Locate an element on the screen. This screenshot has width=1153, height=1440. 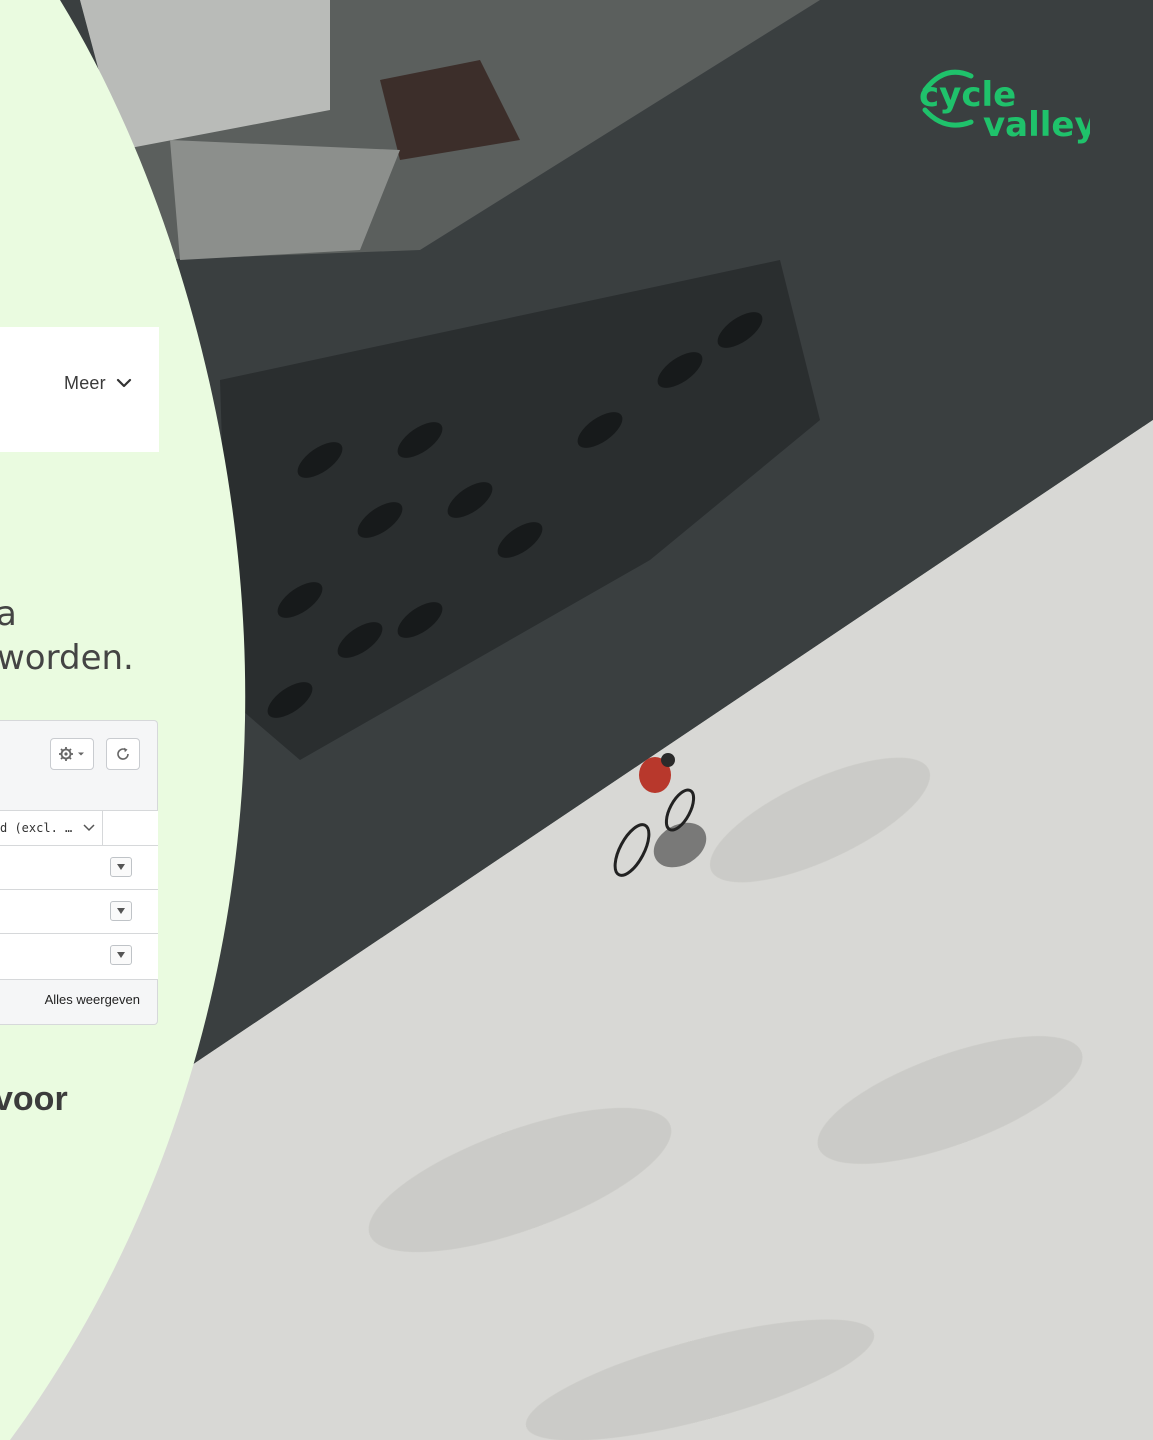
headline-line-1: a is located at coordinates (8, 614).